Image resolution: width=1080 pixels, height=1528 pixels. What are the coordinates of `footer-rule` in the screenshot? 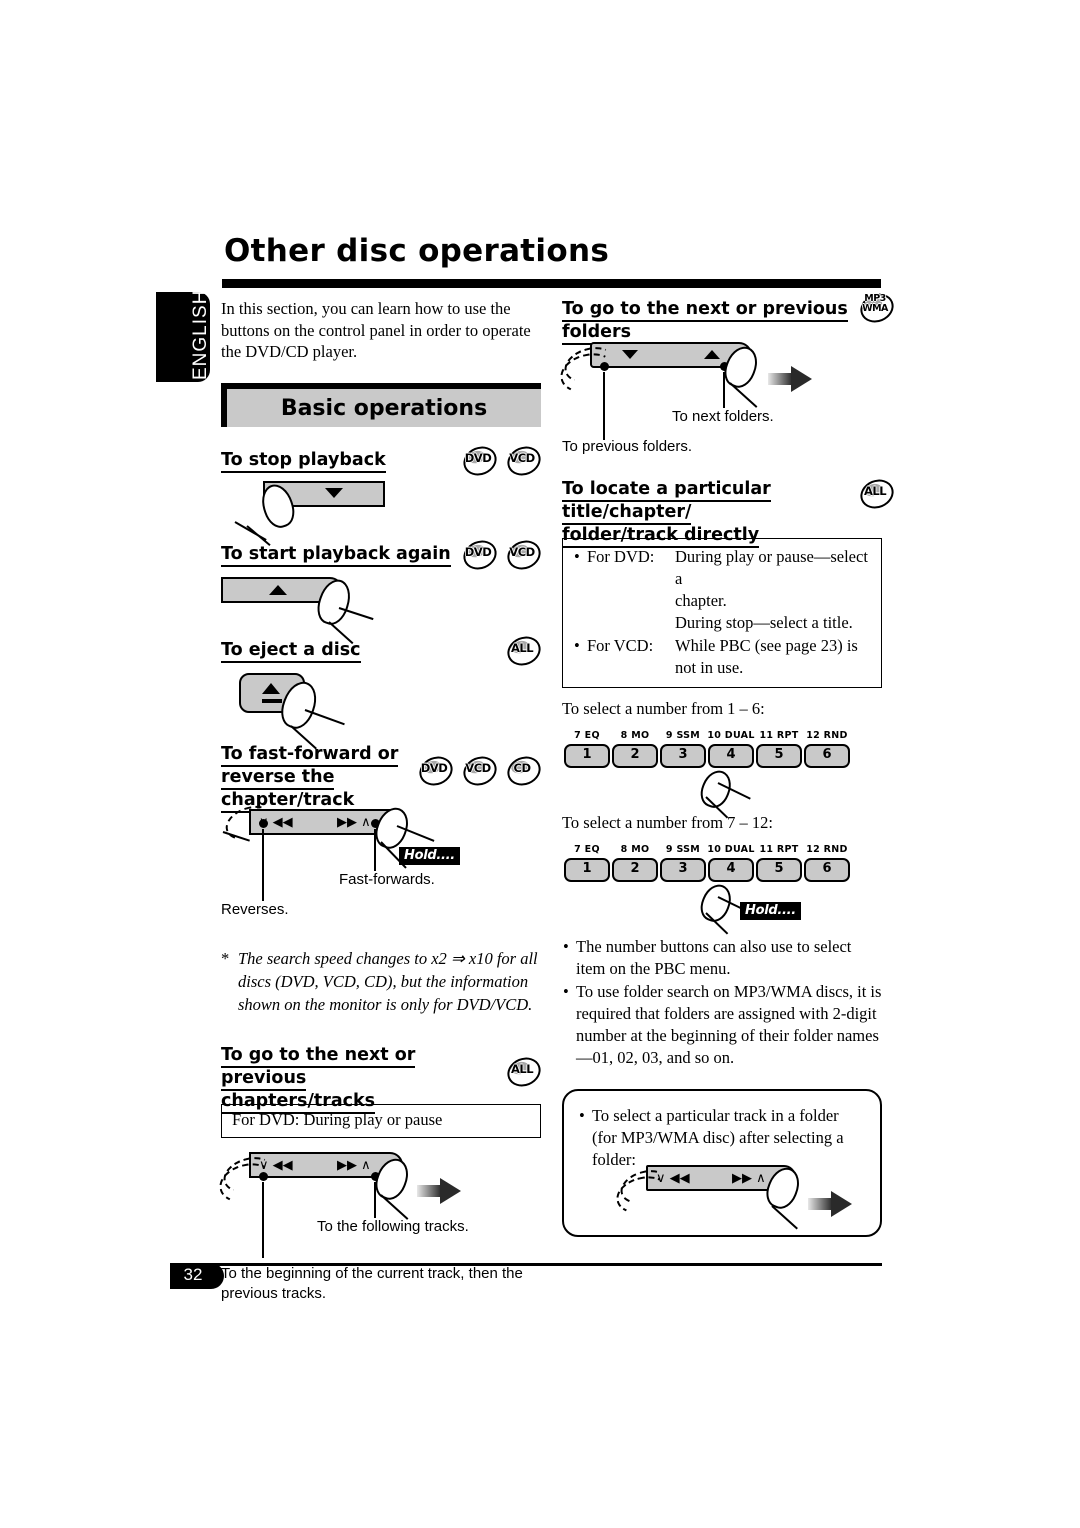 It's located at (526, 1264).